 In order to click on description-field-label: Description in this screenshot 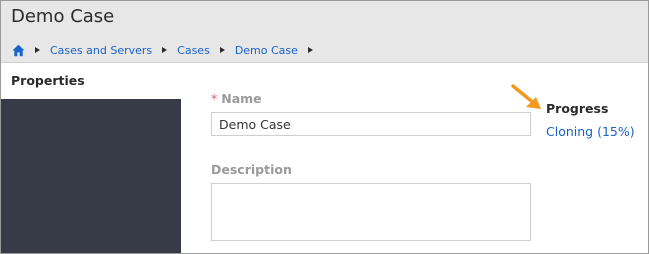, I will do `click(251, 169)`.